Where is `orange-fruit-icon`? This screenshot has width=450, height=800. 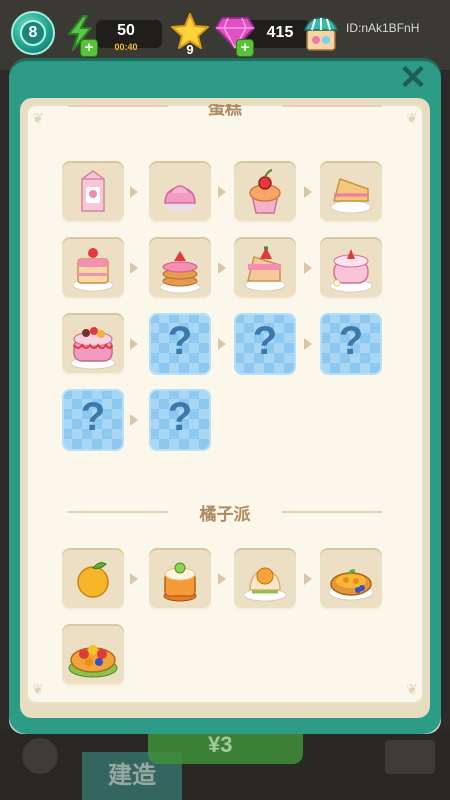 orange-fruit-icon is located at coordinates (93, 580).